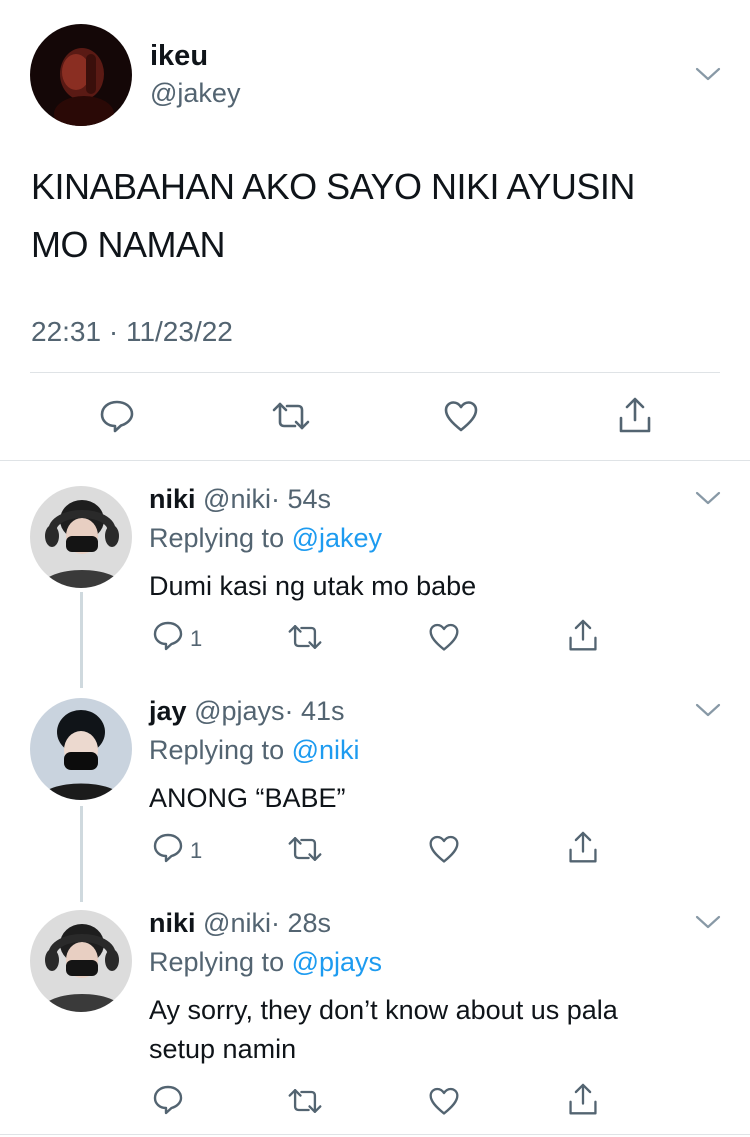 This screenshot has width=750, height=1137. What do you see at coordinates (168, 711) in the screenshot?
I see `author-name: jay` at bounding box center [168, 711].